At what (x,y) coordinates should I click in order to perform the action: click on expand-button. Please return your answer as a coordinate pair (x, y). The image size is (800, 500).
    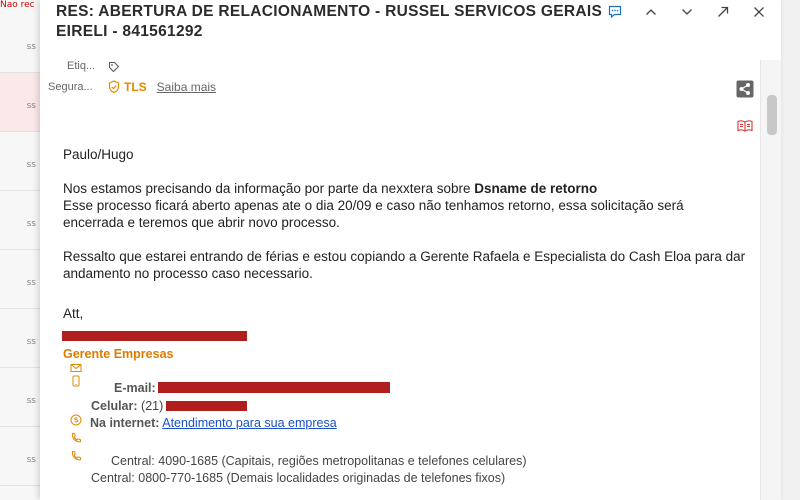
    Looking at the image, I should click on (723, 12).